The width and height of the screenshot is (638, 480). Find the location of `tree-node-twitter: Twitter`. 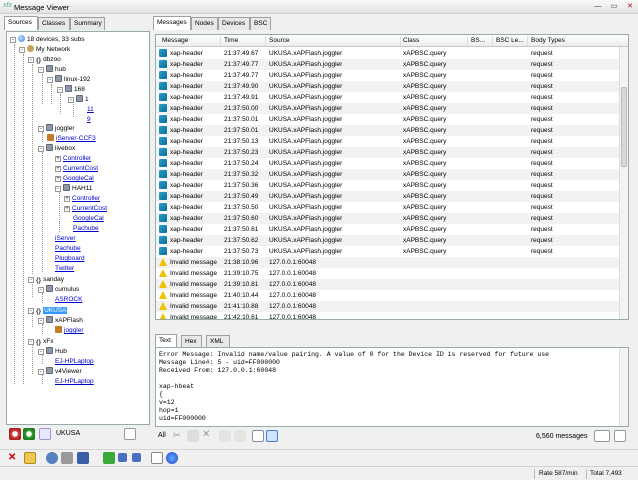

tree-node-twitter: Twitter is located at coordinates (64, 268).